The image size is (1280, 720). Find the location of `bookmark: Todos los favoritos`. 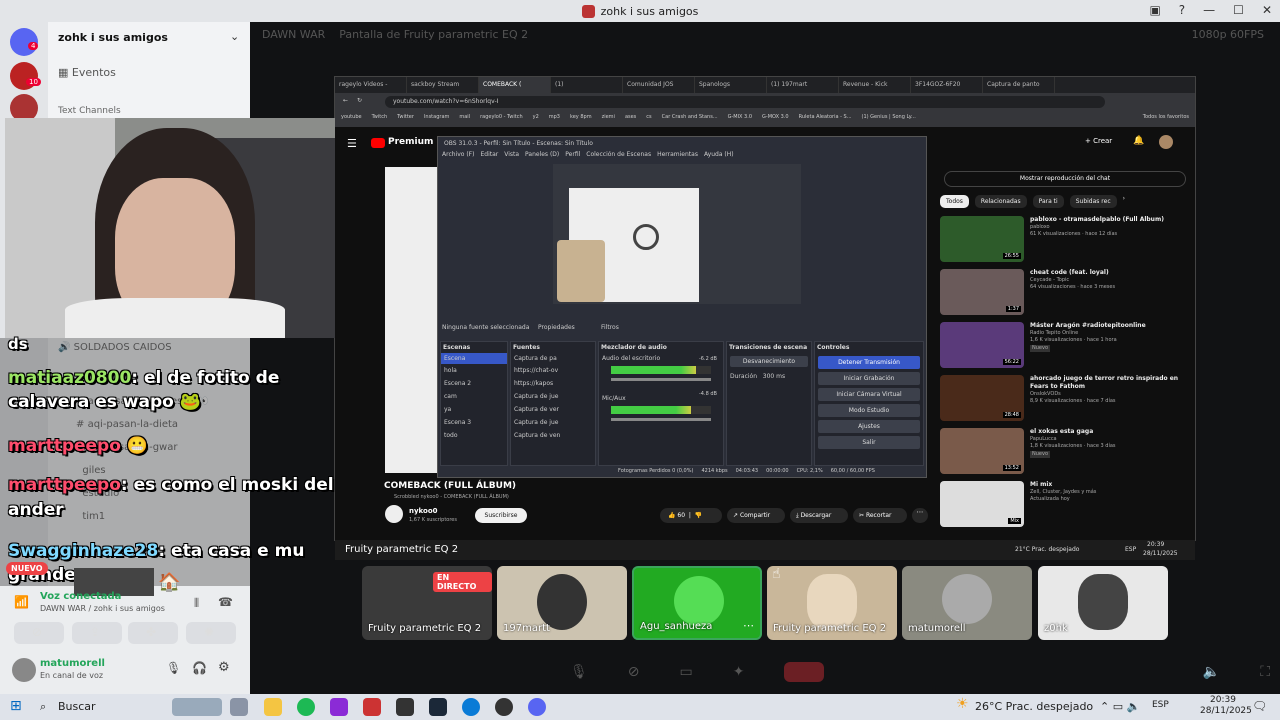

bookmark: Todos los favoritos is located at coordinates (1166, 119).